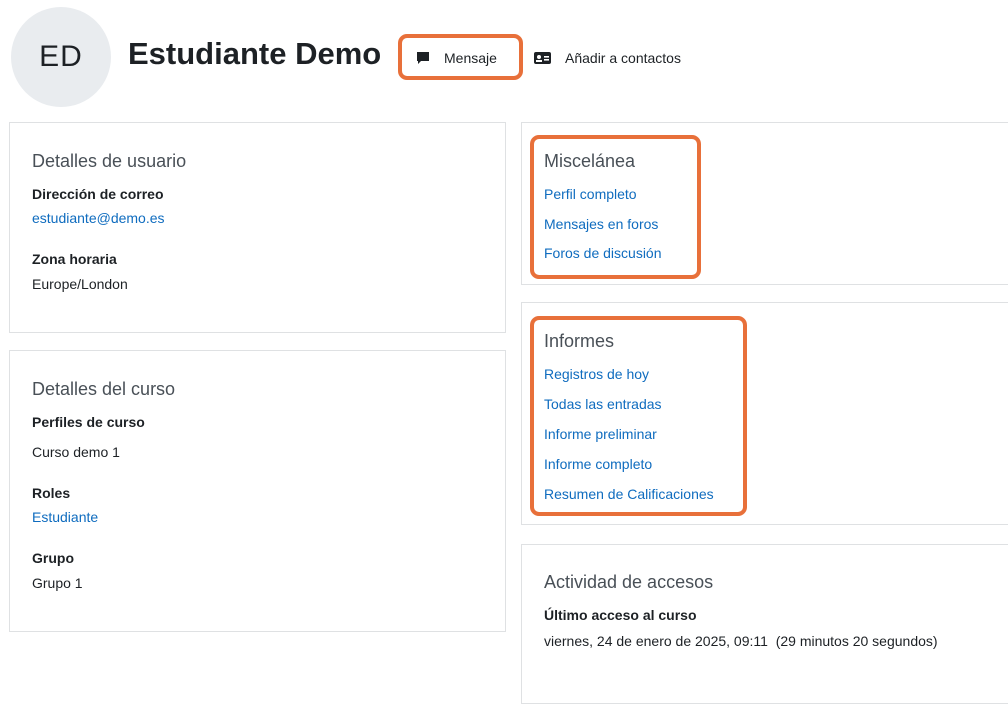  Describe the element at coordinates (542, 58) in the screenshot. I see `address-card-icon` at that location.